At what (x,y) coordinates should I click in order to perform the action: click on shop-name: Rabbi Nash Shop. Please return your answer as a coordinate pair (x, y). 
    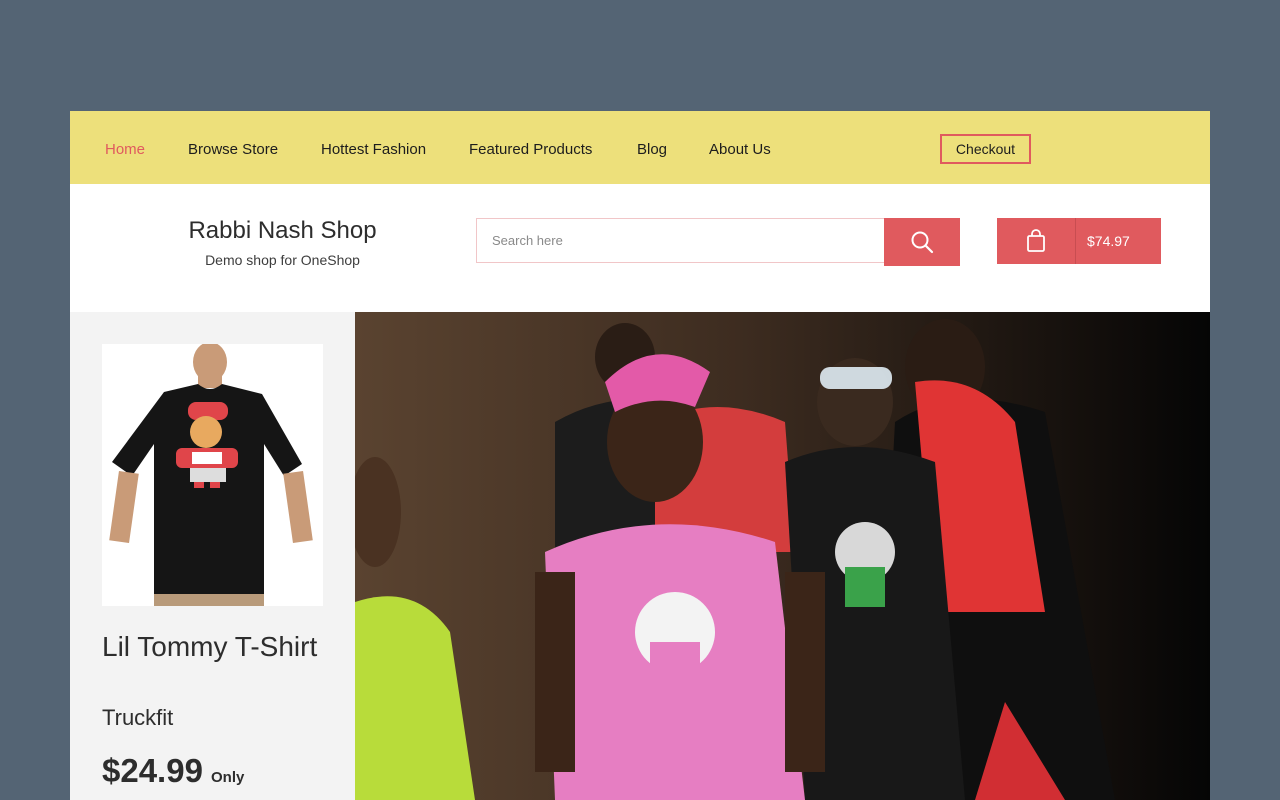
    Looking at the image, I should click on (282, 231).